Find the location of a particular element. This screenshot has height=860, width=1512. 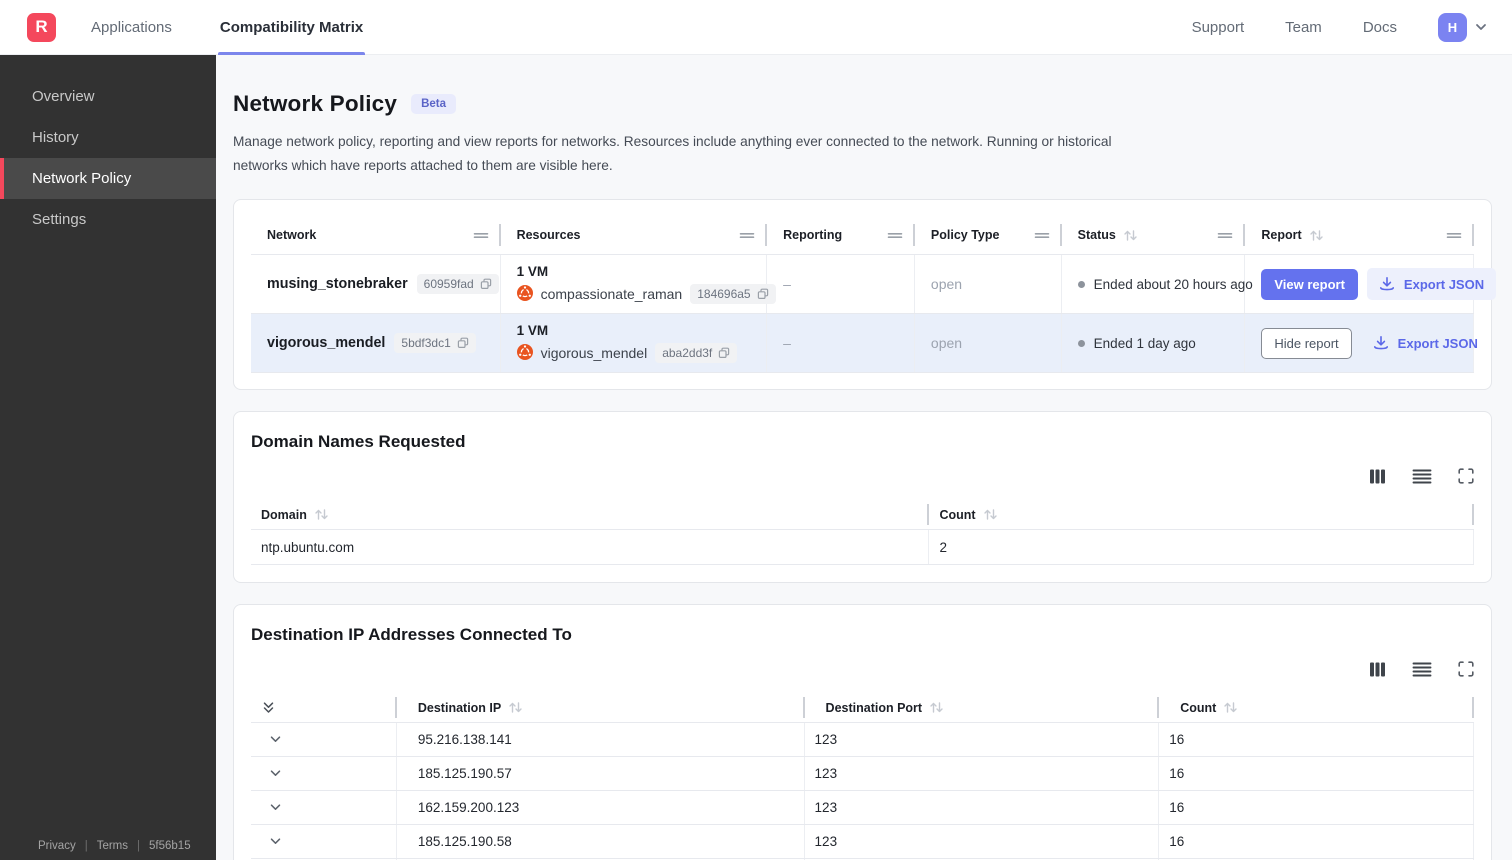

resource-id-badge: 184696a5 is located at coordinates (733, 294).